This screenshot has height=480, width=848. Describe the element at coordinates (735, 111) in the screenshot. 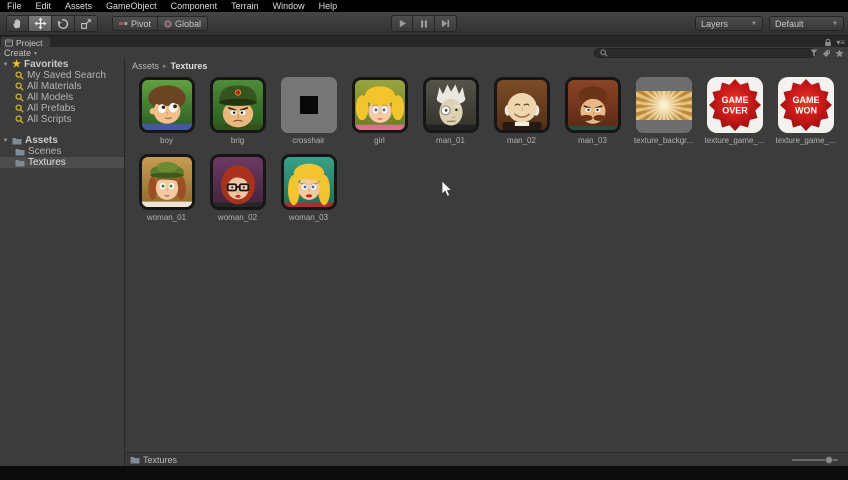

I see `badge-text-line2: OVER` at that location.